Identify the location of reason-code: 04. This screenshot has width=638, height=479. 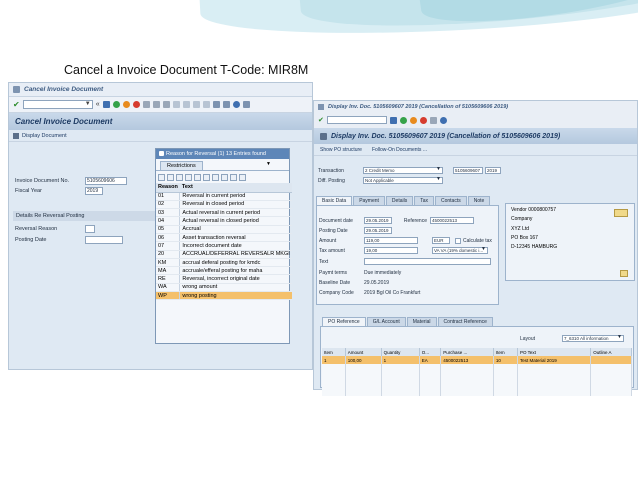
(168, 221).